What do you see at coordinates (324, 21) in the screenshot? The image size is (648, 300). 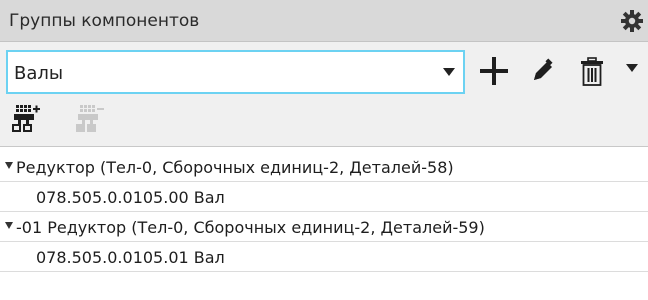 I see `panel-titlebar: Группы компонентов` at bounding box center [324, 21].